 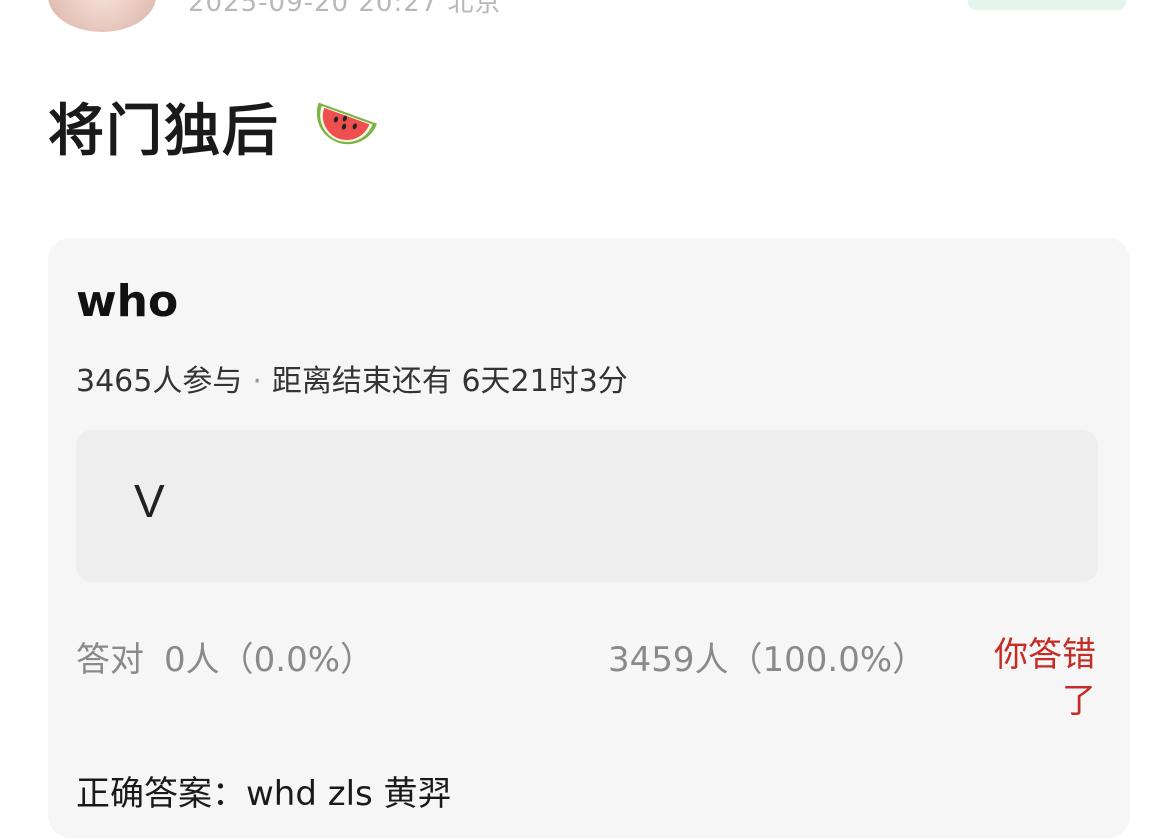 I want to click on participants-count: 3465人参与, so click(x=159, y=381).